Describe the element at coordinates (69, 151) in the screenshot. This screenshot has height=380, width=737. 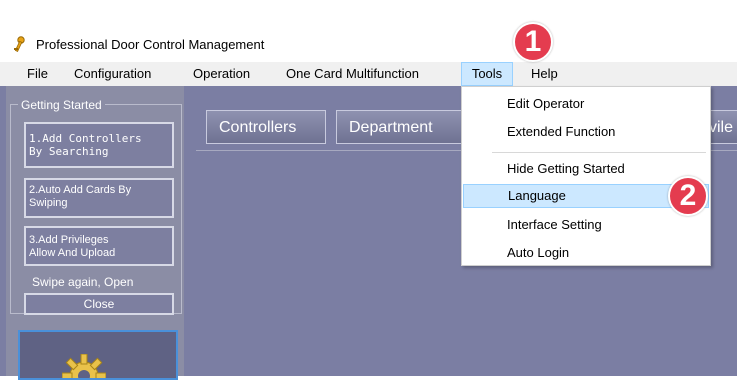
I see `step-label-line2: By Searching` at that location.